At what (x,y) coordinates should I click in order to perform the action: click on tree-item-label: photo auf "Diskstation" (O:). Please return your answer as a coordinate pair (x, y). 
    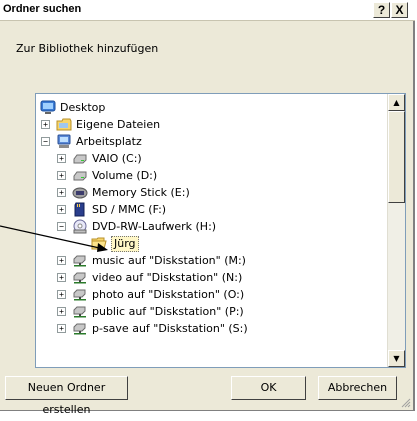
    Looking at the image, I should click on (168, 294).